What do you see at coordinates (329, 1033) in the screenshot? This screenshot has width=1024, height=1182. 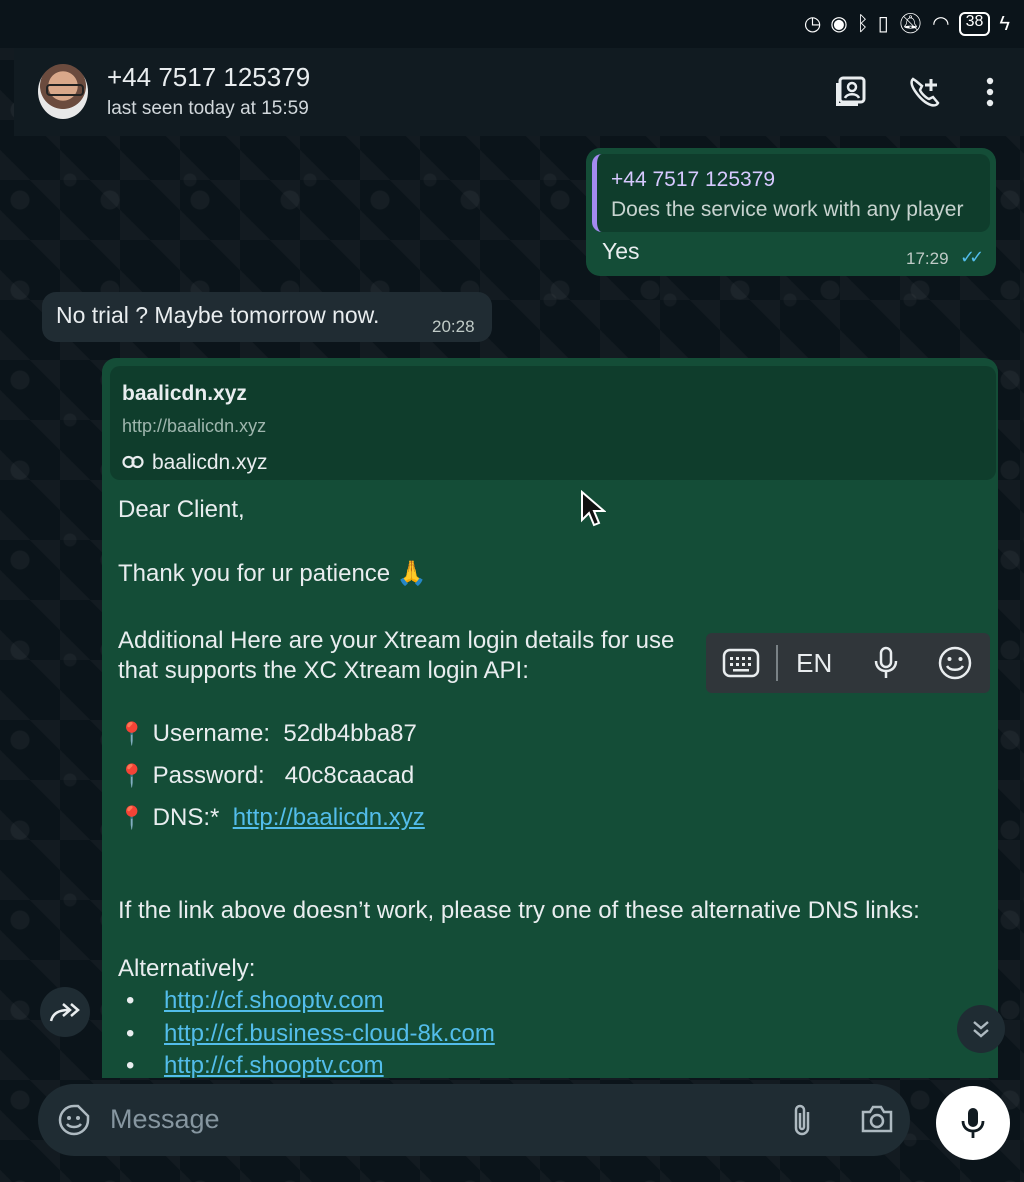 I see `alt-link: http://cf.business-cloud-8k.com` at bounding box center [329, 1033].